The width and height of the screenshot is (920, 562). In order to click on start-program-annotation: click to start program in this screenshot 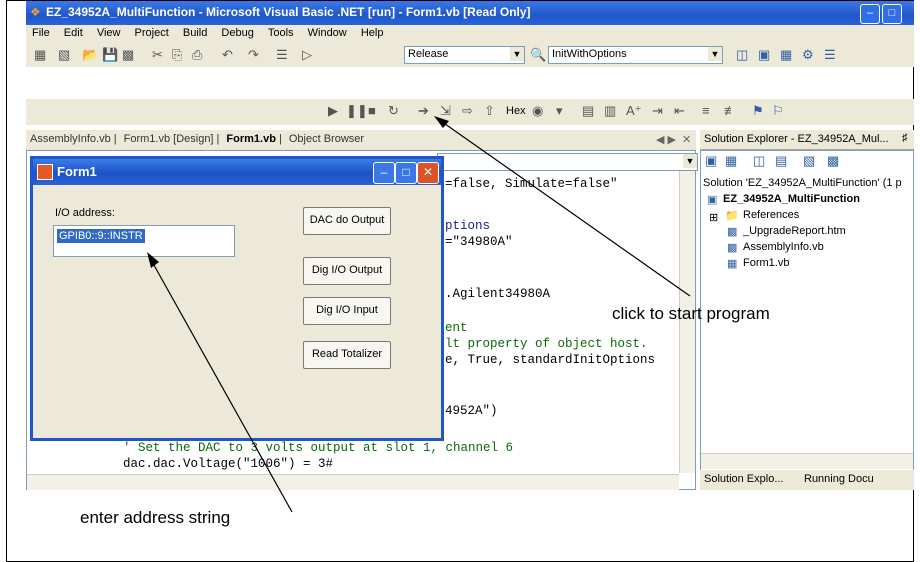, I will do `click(691, 313)`.